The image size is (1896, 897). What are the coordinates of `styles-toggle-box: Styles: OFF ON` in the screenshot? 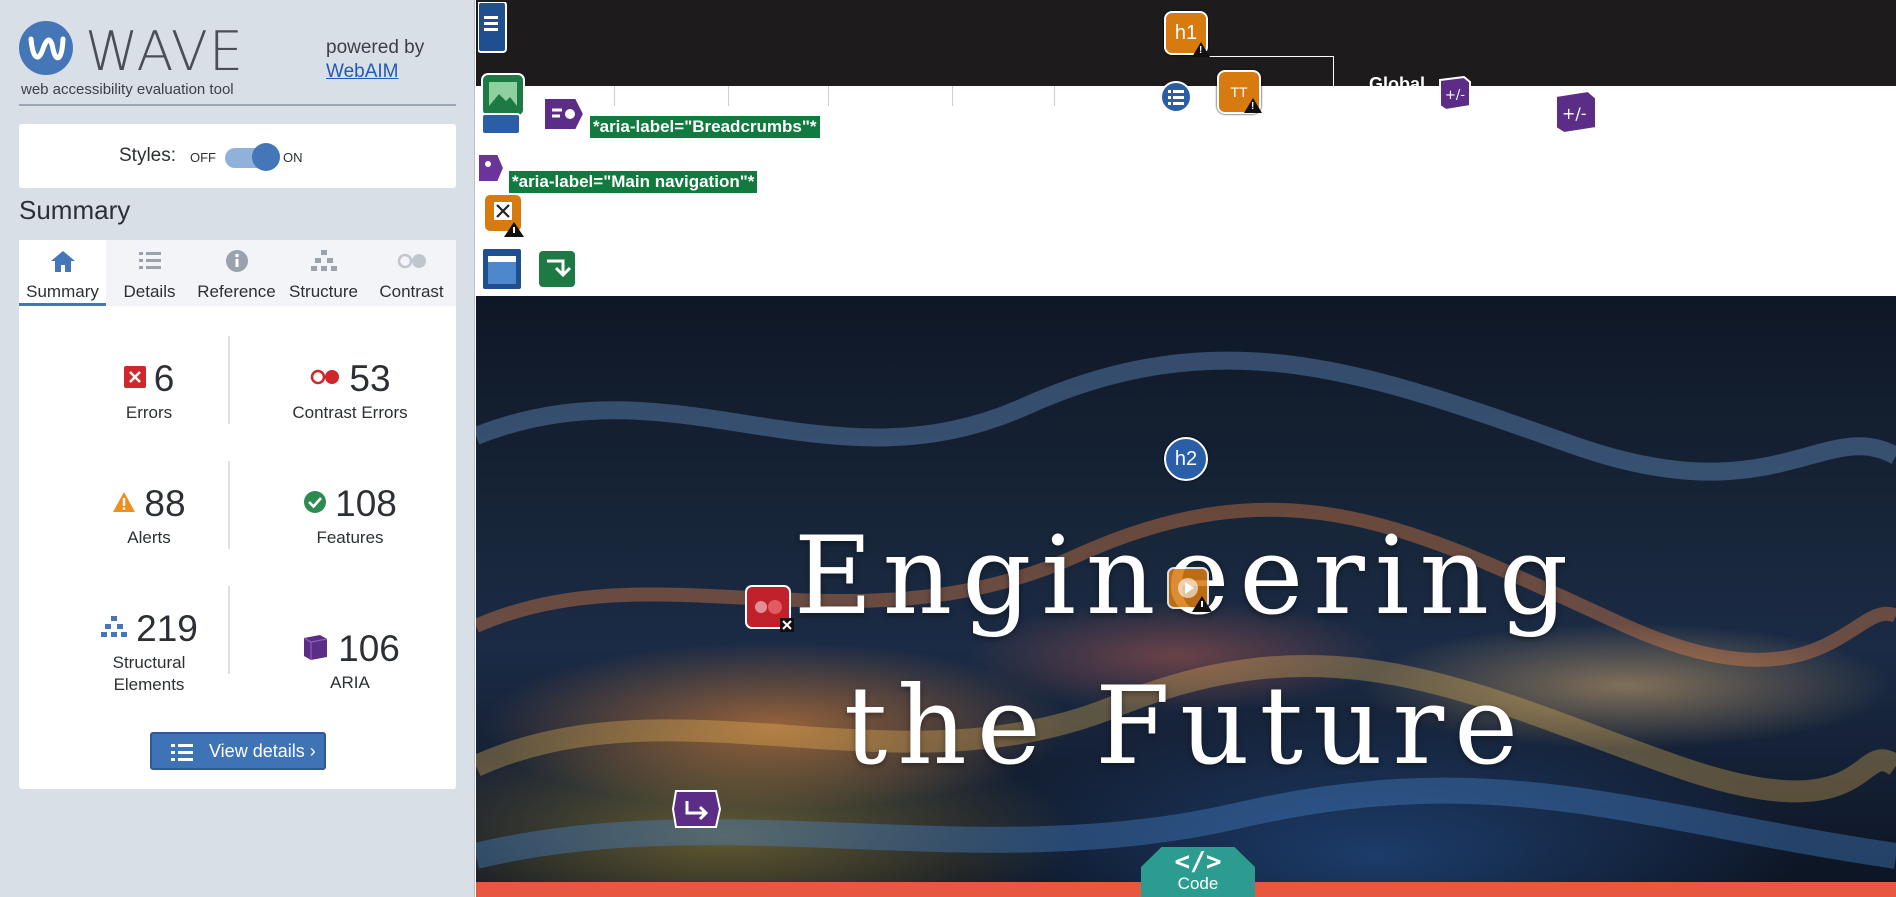 It's located at (237, 156).